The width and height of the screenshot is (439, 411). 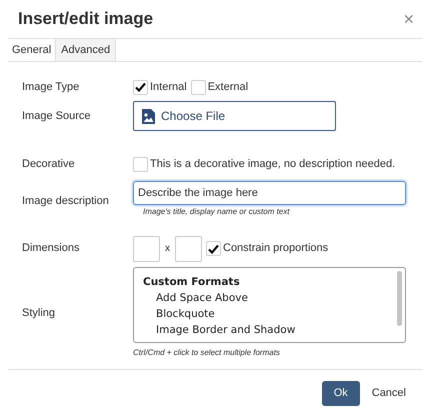 I want to click on cancel-button: Cancel, so click(x=389, y=393).